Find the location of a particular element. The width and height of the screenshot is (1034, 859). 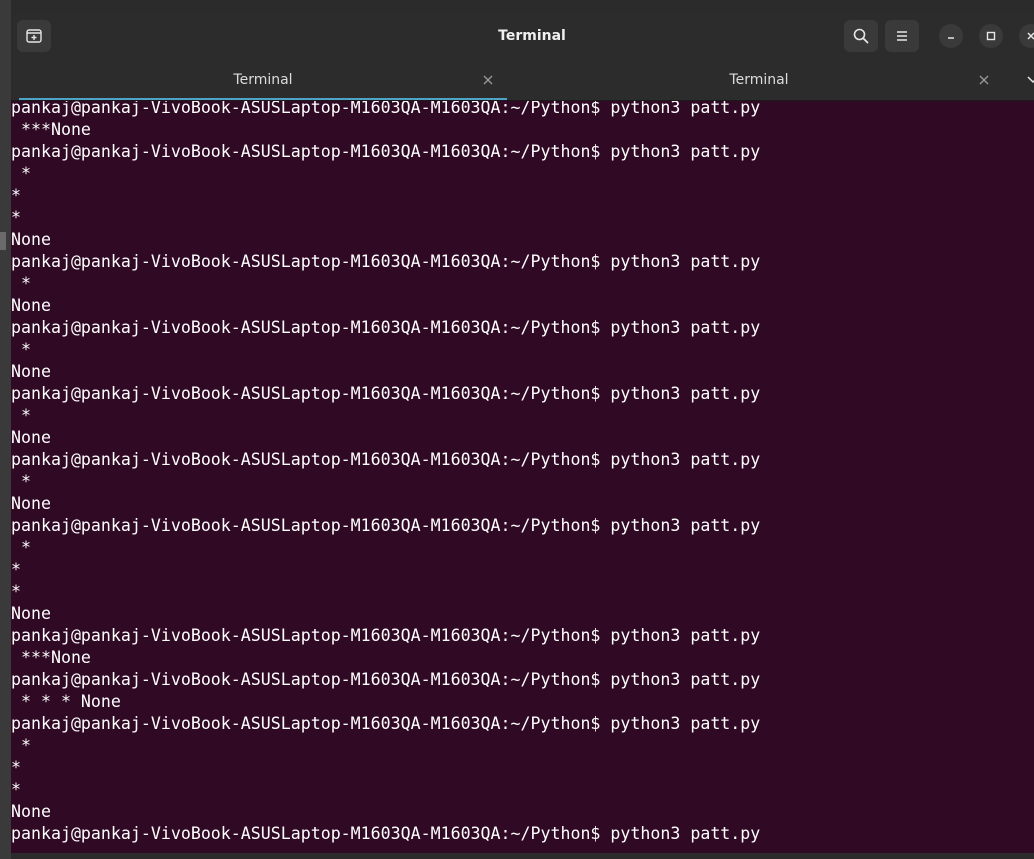

tab-terminal-2: Terminal is located at coordinates (759, 80).